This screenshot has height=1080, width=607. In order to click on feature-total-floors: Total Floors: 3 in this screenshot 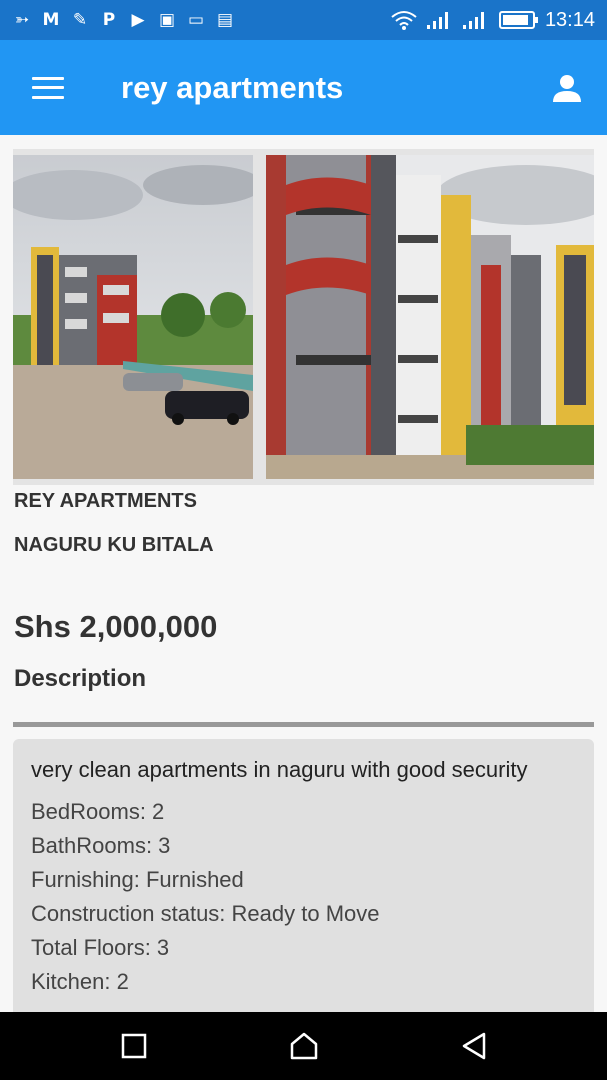, I will do `click(100, 947)`.